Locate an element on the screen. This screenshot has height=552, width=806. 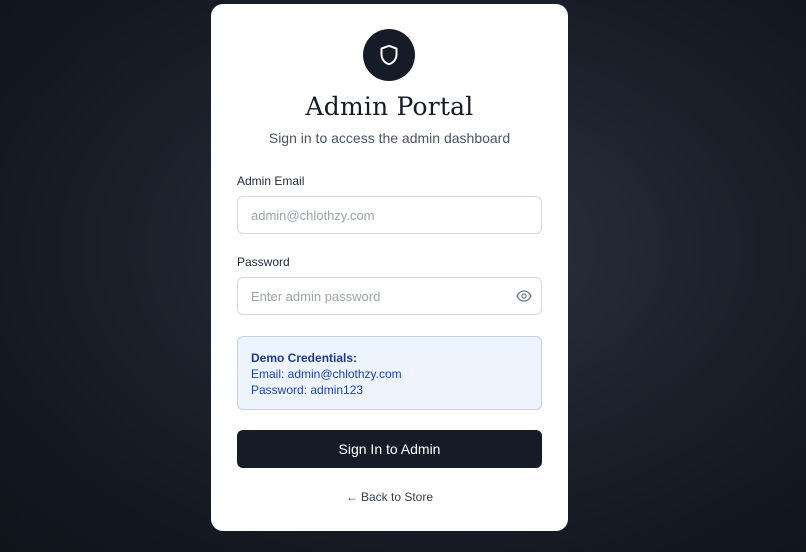
password-field-wrapper is located at coordinates (389, 296).